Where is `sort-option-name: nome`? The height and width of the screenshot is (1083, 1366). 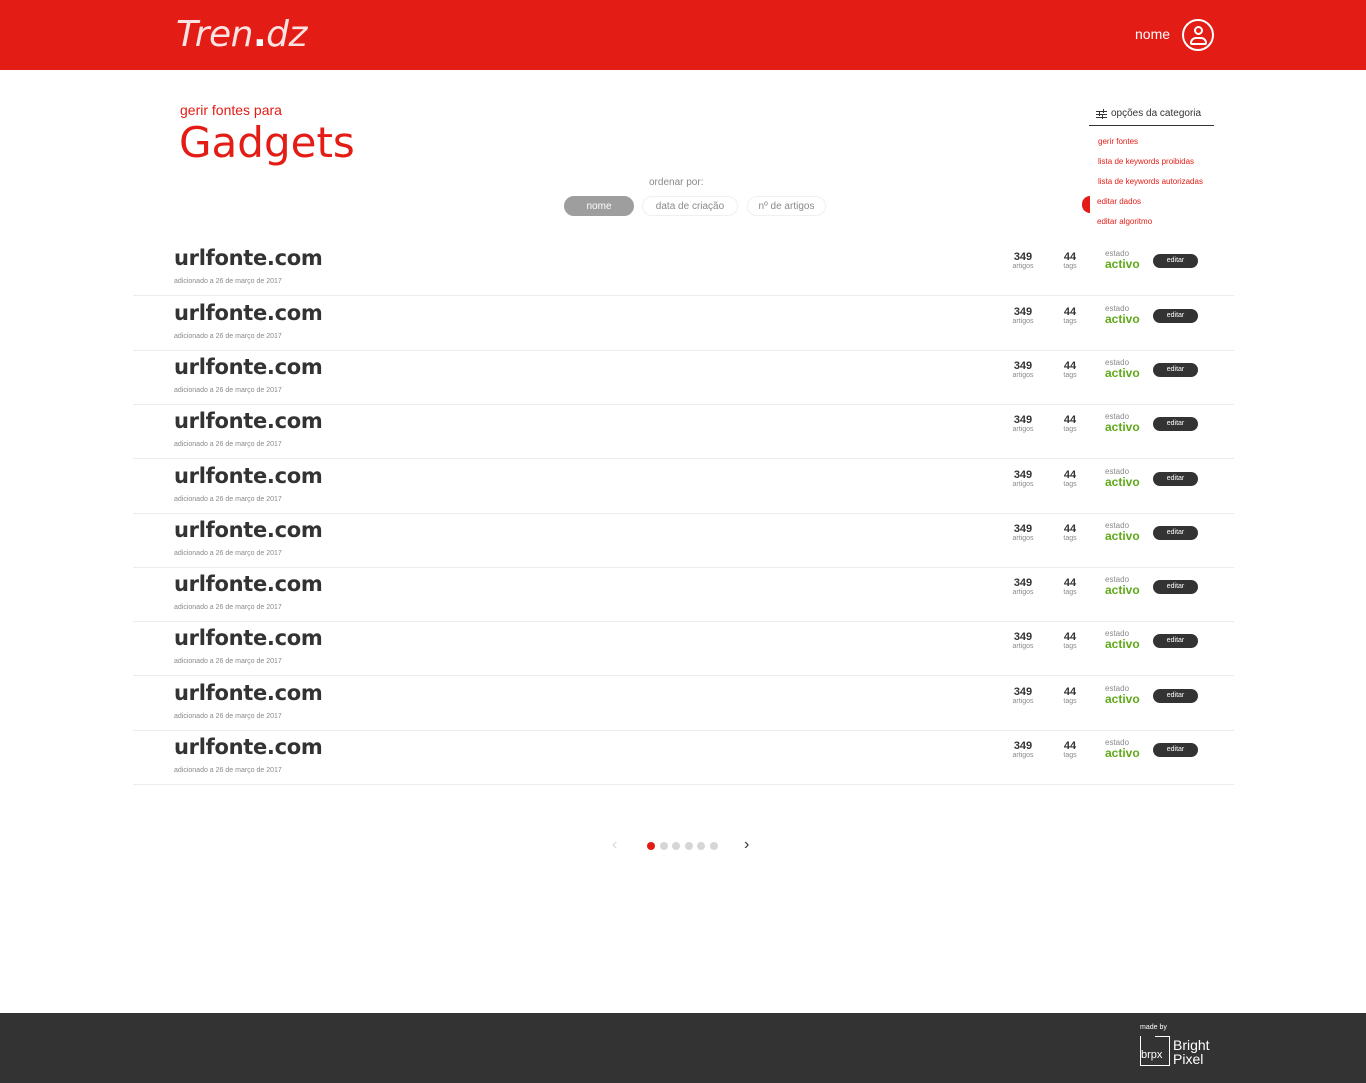 sort-option-name: nome is located at coordinates (599, 206).